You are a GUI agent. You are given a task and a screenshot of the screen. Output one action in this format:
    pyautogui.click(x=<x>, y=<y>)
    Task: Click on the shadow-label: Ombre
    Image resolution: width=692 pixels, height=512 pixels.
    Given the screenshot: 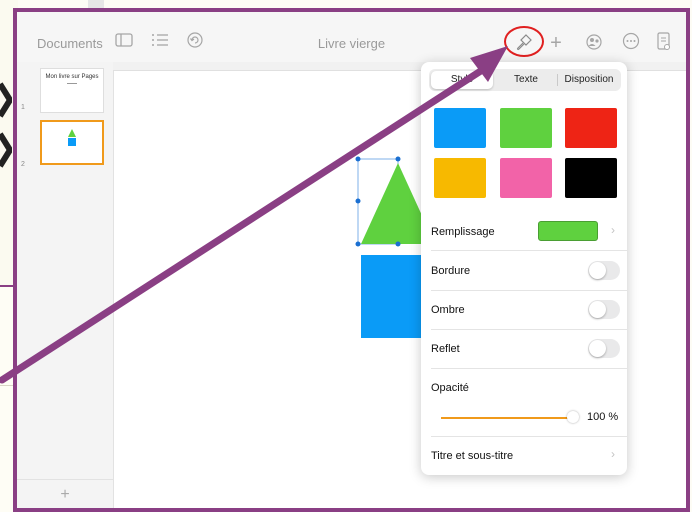 What is the action you would take?
    pyautogui.click(x=448, y=310)
    